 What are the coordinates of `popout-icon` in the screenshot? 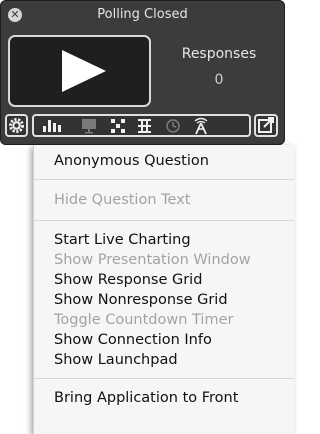 It's located at (266, 125).